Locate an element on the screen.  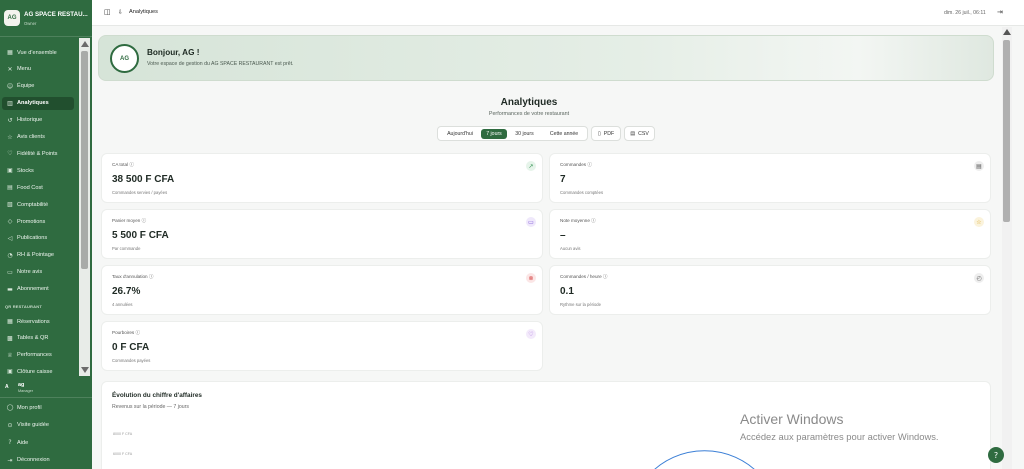
calendar-icon: ▦ is located at coordinates (10, 321).